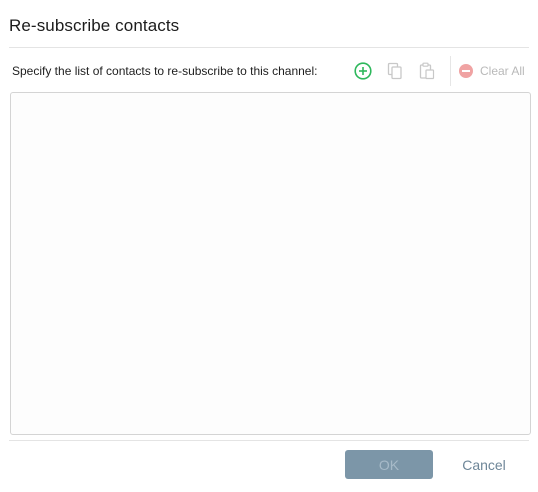 This screenshot has width=538, height=492. Describe the element at coordinates (450, 70) in the screenshot. I see `toolbar-separator` at that location.